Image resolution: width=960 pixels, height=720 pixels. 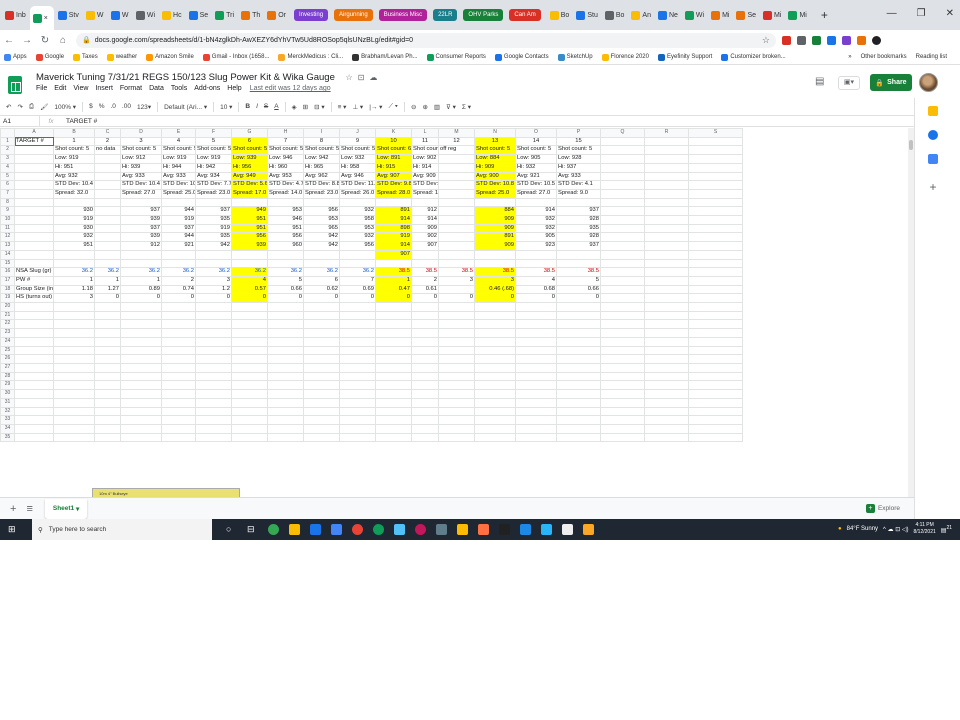 I want to click on tab-group-label: Airgunning, so click(x=353, y=15).